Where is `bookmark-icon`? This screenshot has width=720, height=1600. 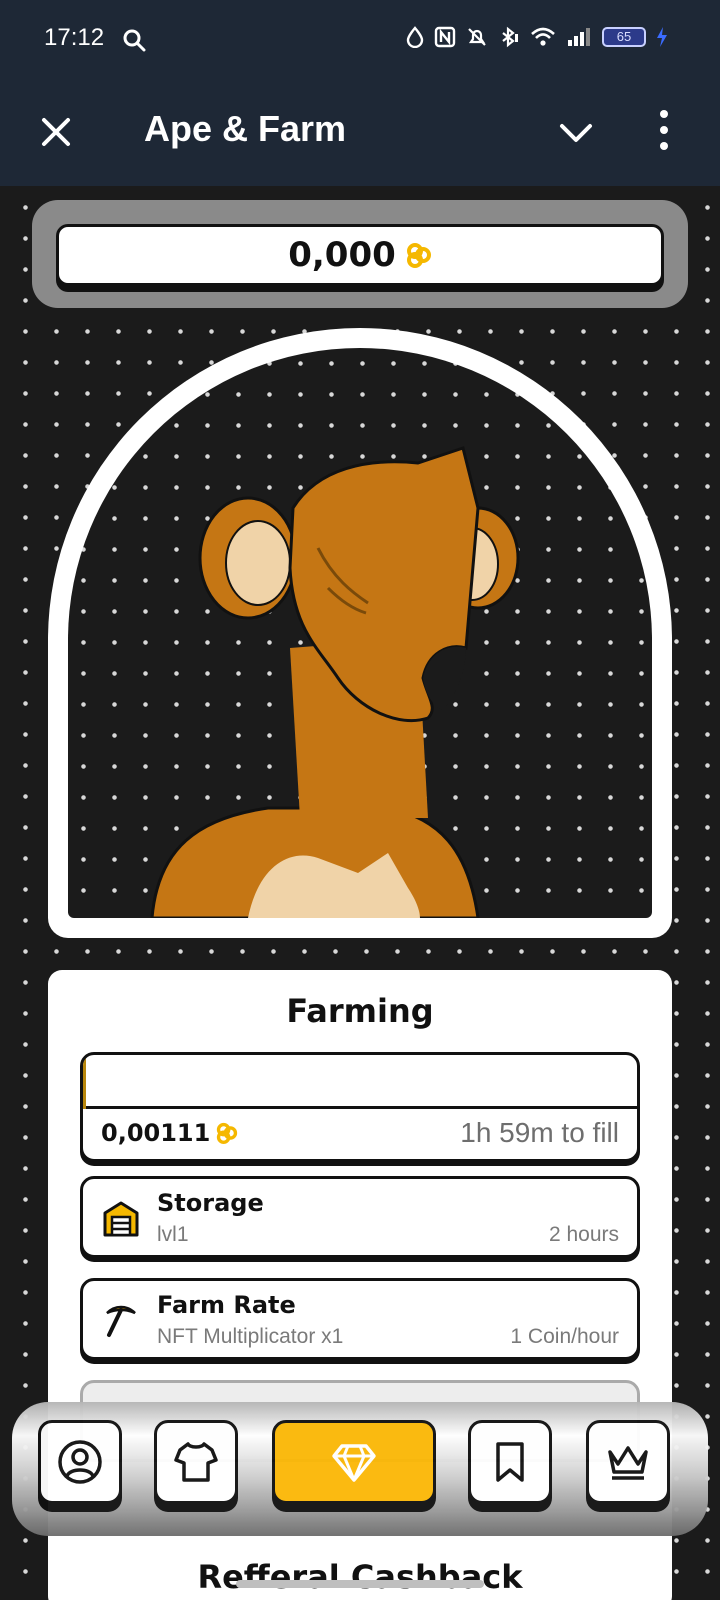
bookmark-icon is located at coordinates (510, 1462).